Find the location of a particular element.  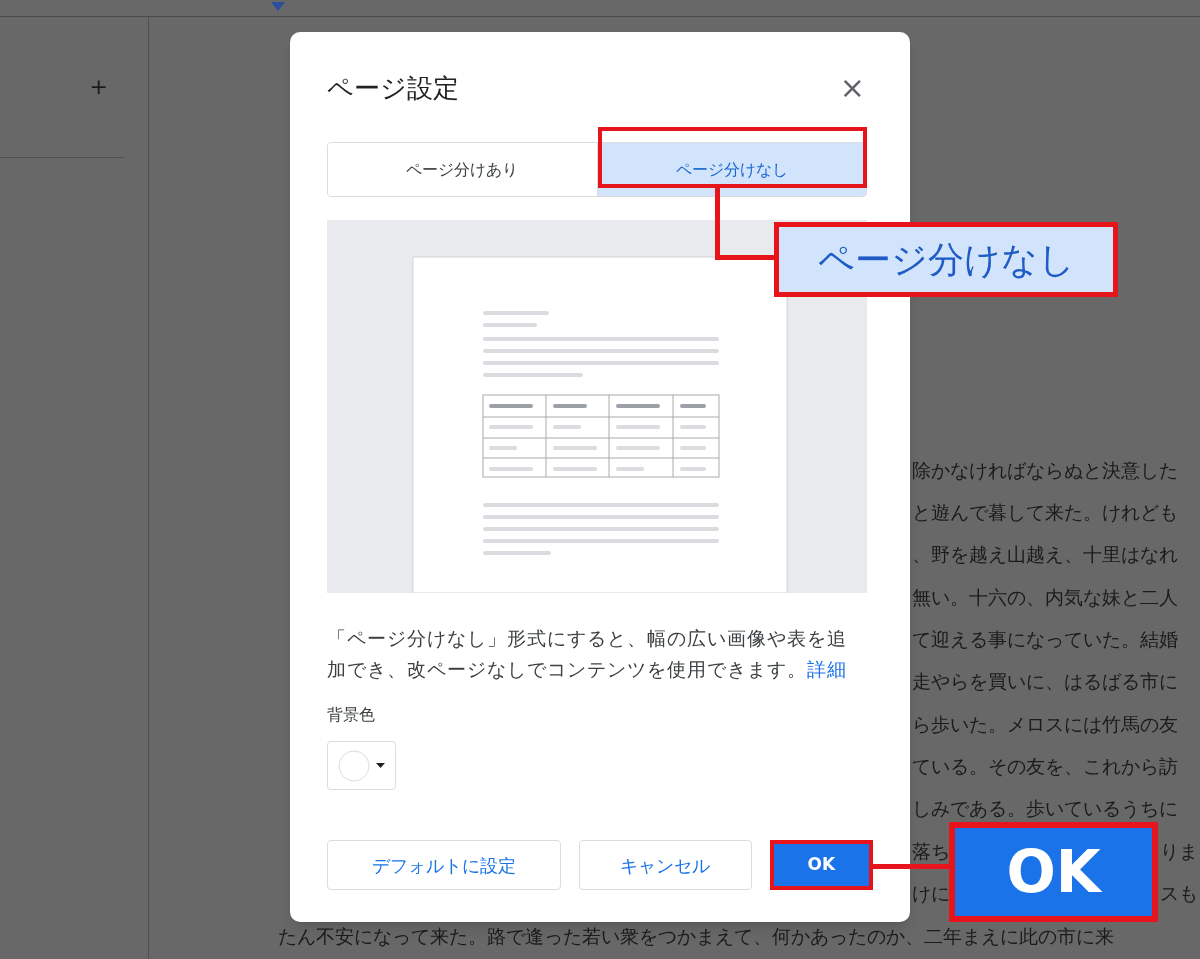

background-color-label: 背景色 is located at coordinates (351, 715).